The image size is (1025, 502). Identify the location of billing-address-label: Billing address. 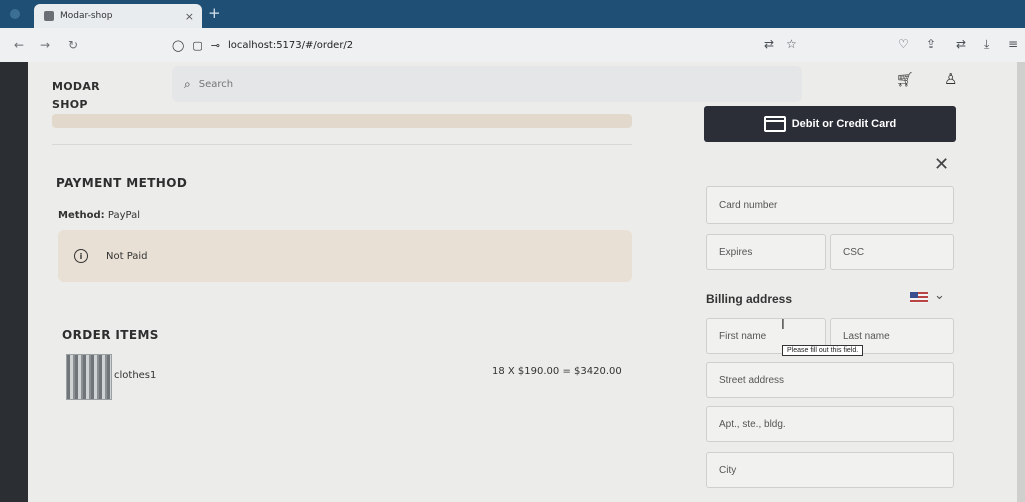
(749, 299).